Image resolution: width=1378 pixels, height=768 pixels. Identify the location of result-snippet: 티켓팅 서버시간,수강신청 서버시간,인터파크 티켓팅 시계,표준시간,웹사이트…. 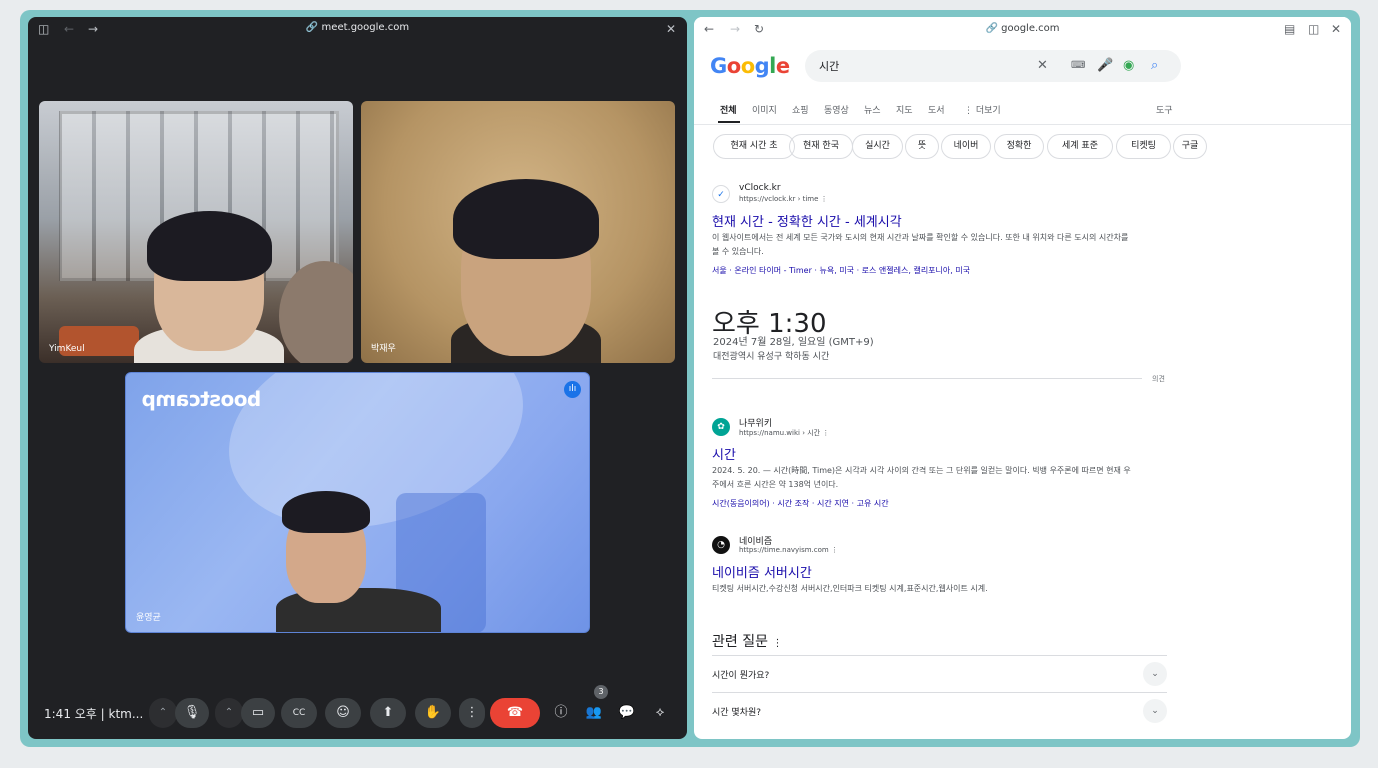
(850, 588).